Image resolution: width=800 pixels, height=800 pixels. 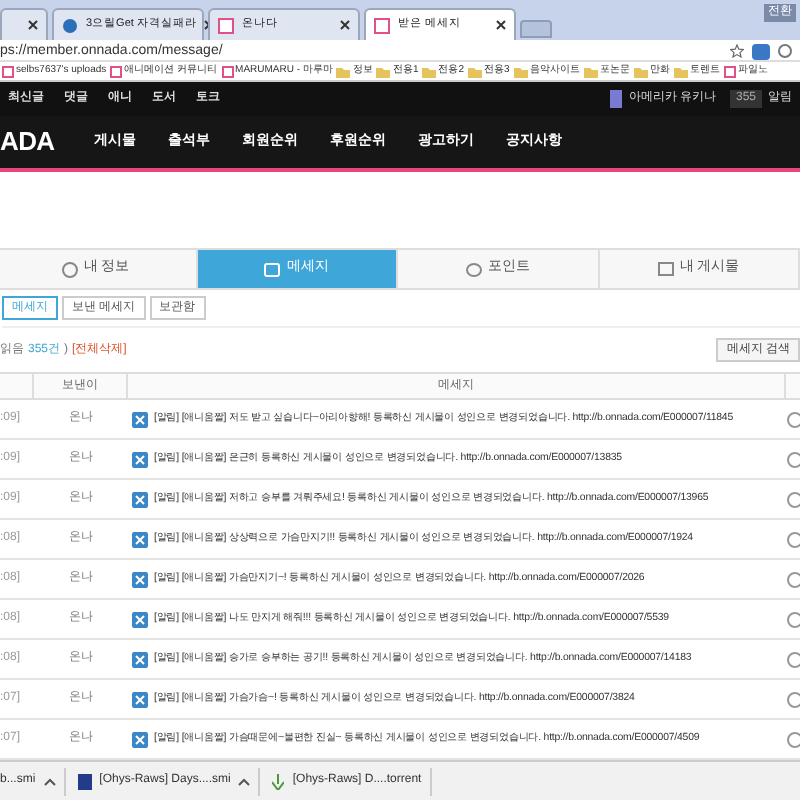 What do you see at coordinates (665, 269) in the screenshot?
I see `board-icon` at bounding box center [665, 269].